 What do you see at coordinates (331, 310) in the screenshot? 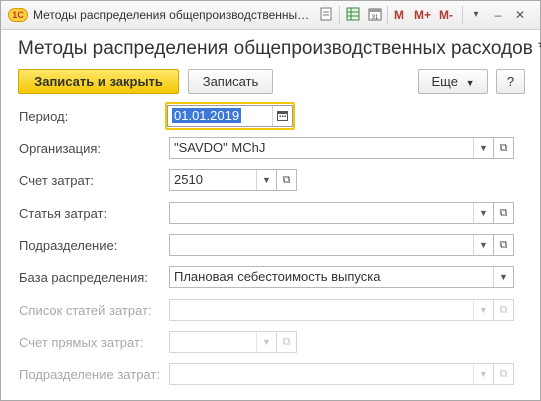
I see `cost-items-list-field: ▼` at bounding box center [331, 310].